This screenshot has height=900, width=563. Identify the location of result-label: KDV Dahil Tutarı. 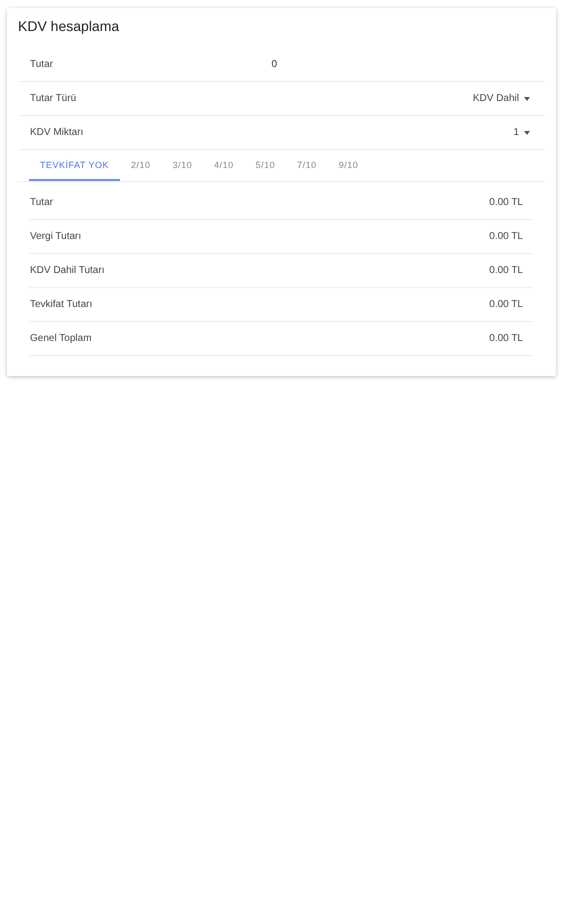
(66, 270).